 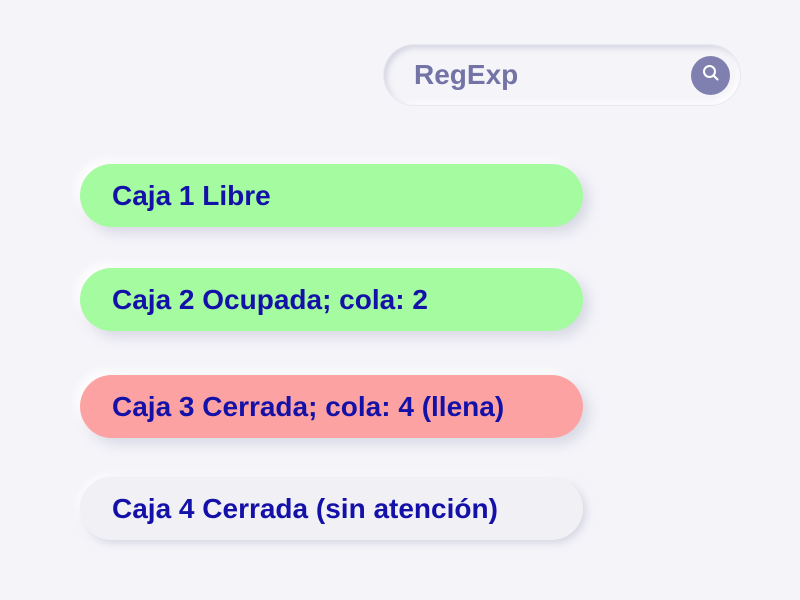 I want to click on search-input, so click(x=549, y=75).